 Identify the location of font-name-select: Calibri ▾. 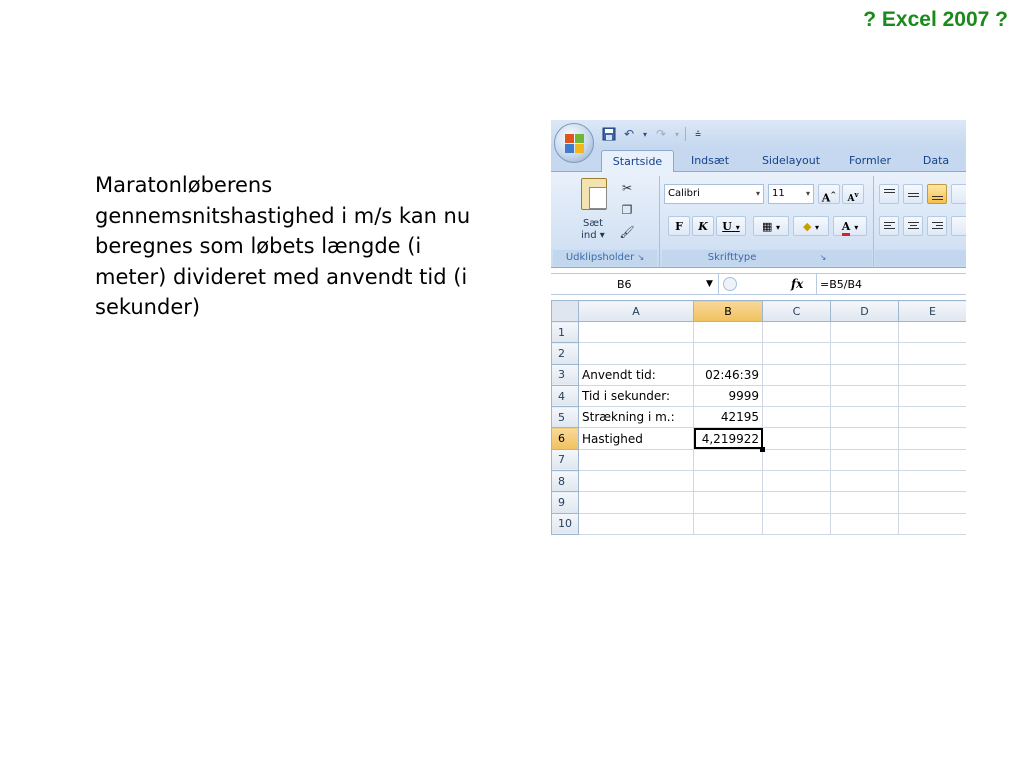
(714, 194).